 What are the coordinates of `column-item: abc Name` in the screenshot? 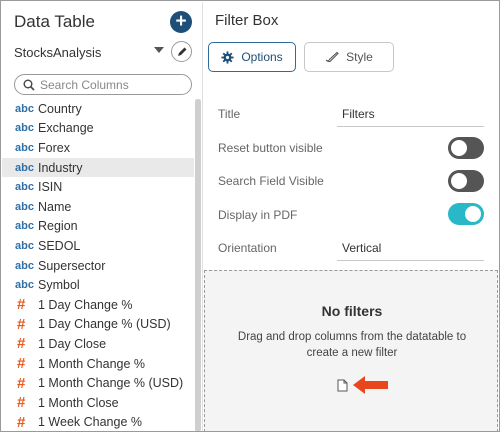 It's located at (98, 207).